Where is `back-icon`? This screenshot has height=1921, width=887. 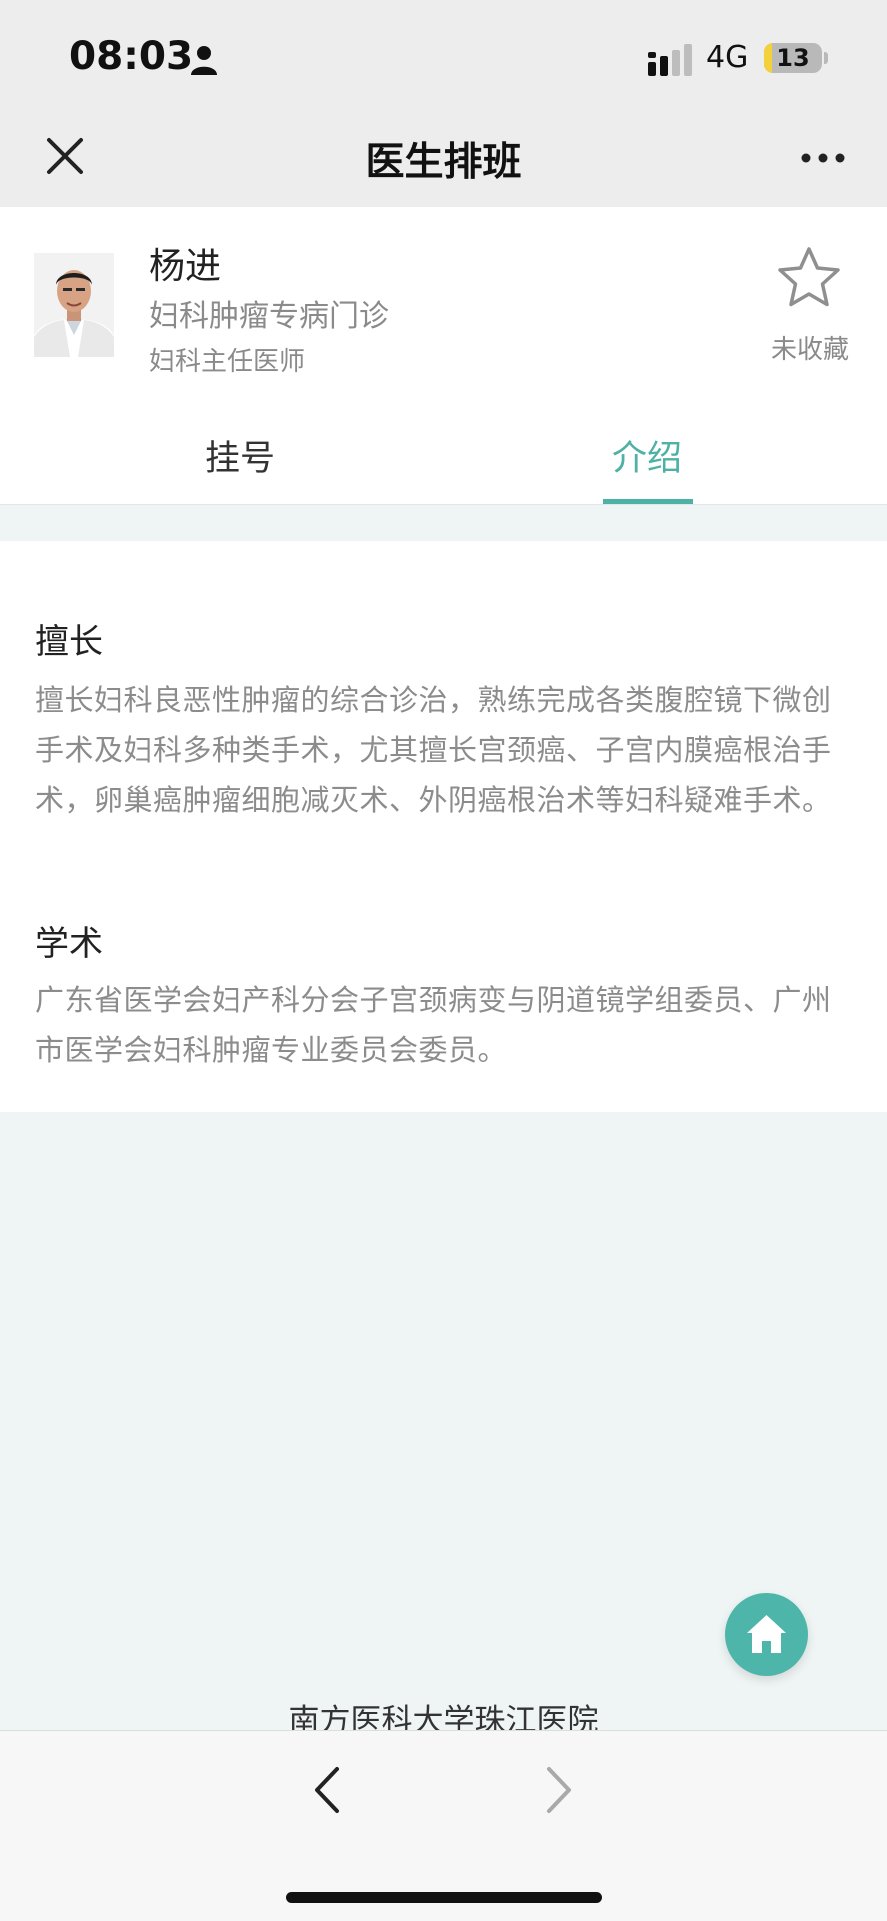 back-icon is located at coordinates (327, 1790).